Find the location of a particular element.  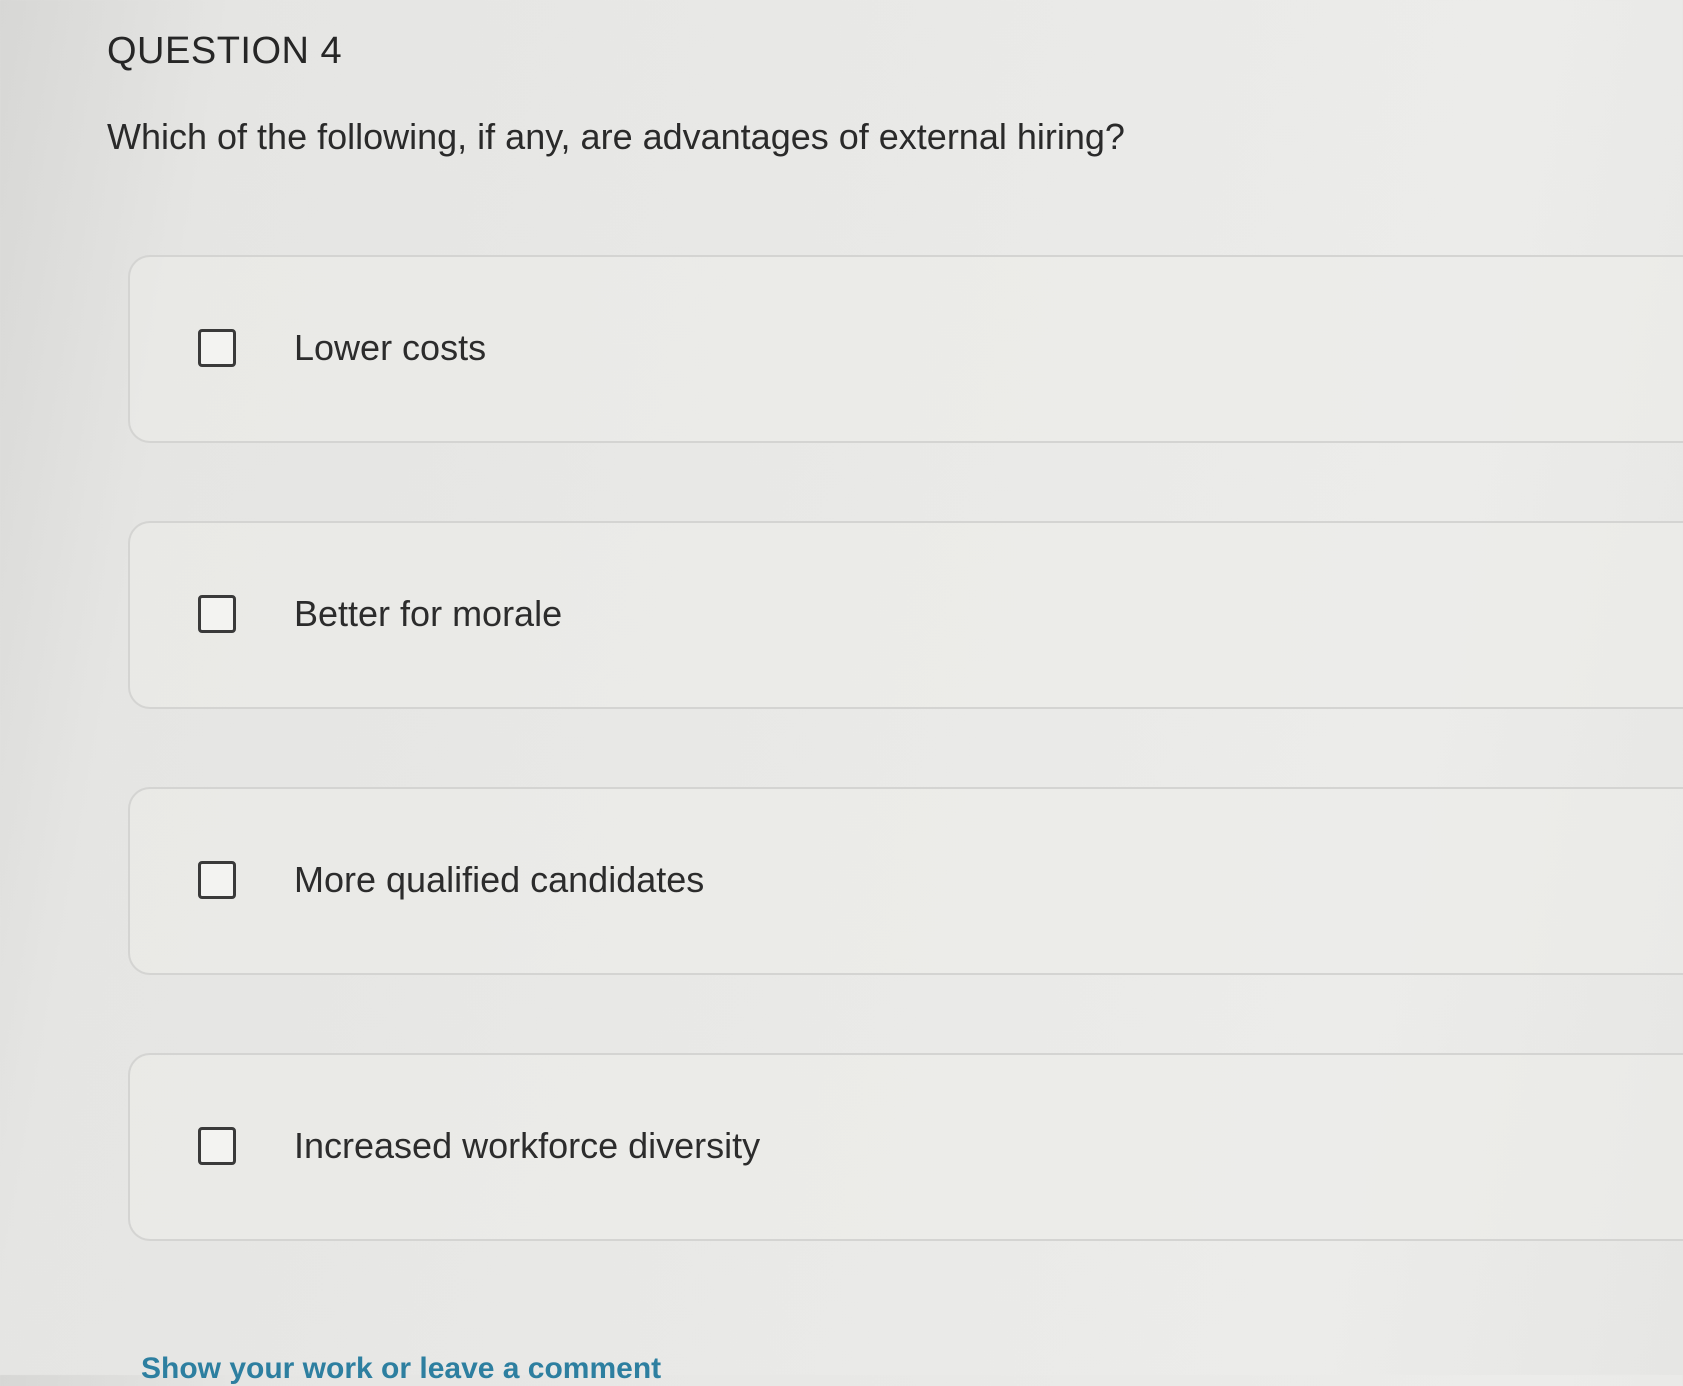

option-label: More qualified candidates is located at coordinates (499, 879).